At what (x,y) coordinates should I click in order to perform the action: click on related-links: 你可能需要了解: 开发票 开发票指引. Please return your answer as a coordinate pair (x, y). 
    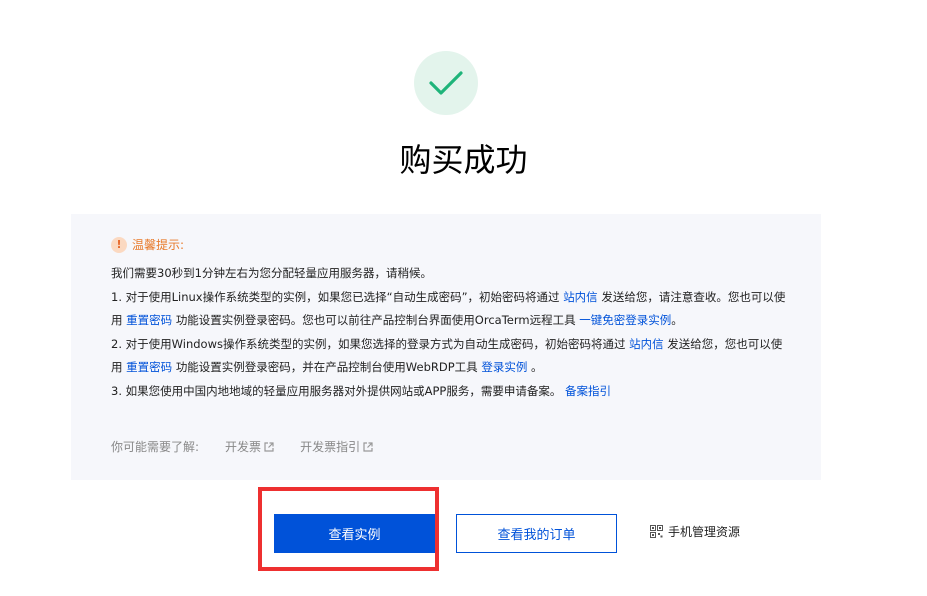
    Looking at the image, I should click on (242, 446).